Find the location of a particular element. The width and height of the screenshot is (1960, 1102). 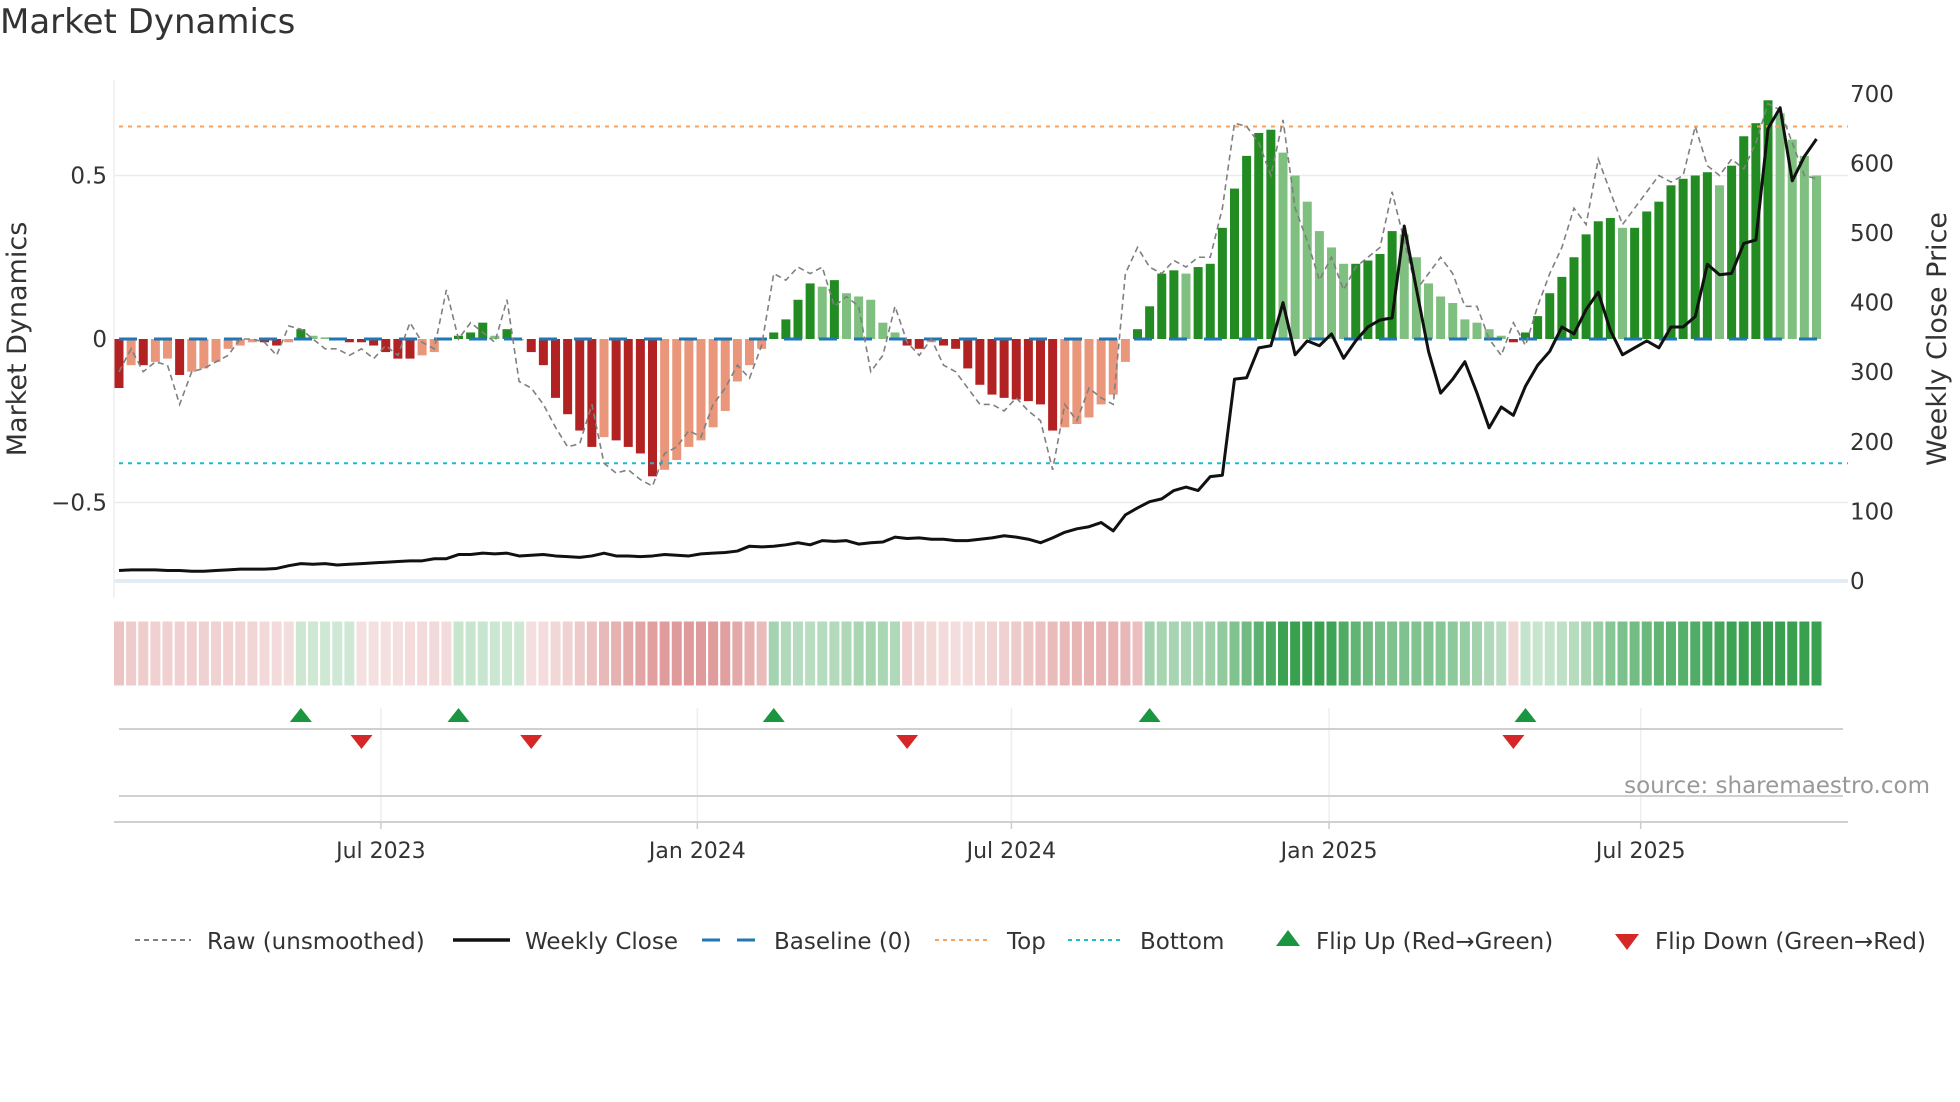

legend-label: Top is located at coordinates (1026, 942).